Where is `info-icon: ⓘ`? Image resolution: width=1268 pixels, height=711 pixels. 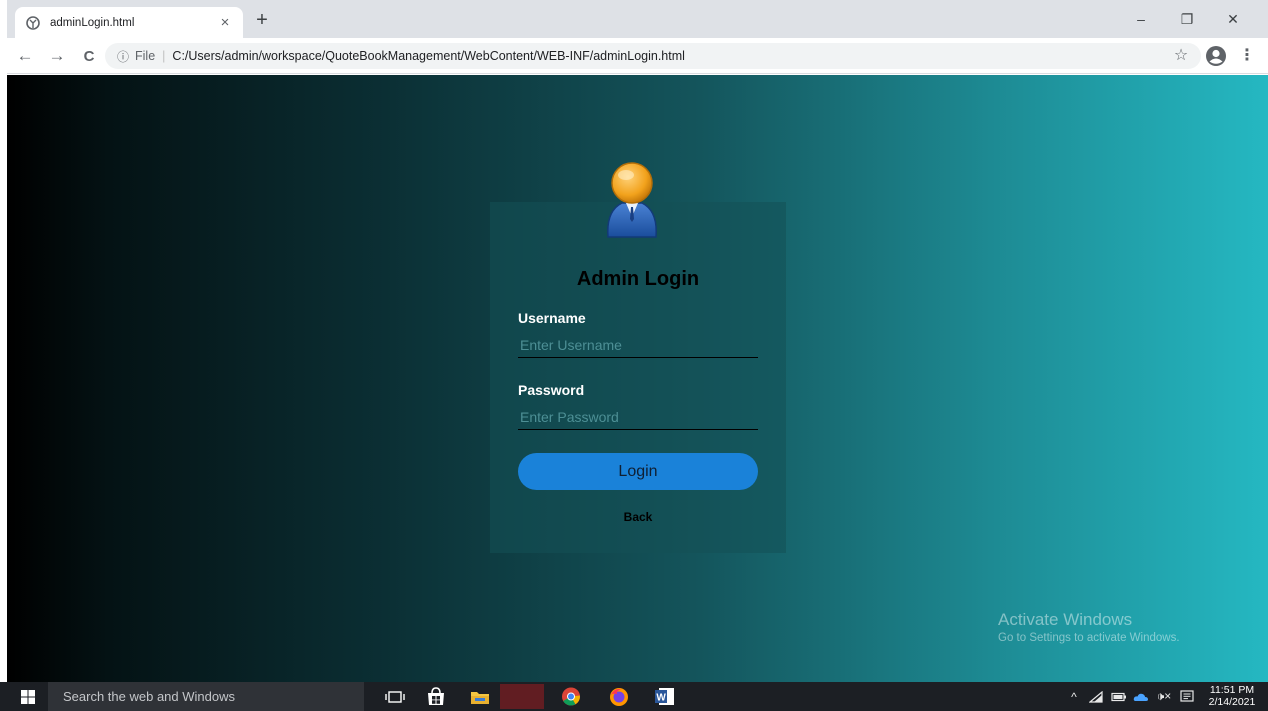
info-icon: ⓘ is located at coordinates (123, 56).